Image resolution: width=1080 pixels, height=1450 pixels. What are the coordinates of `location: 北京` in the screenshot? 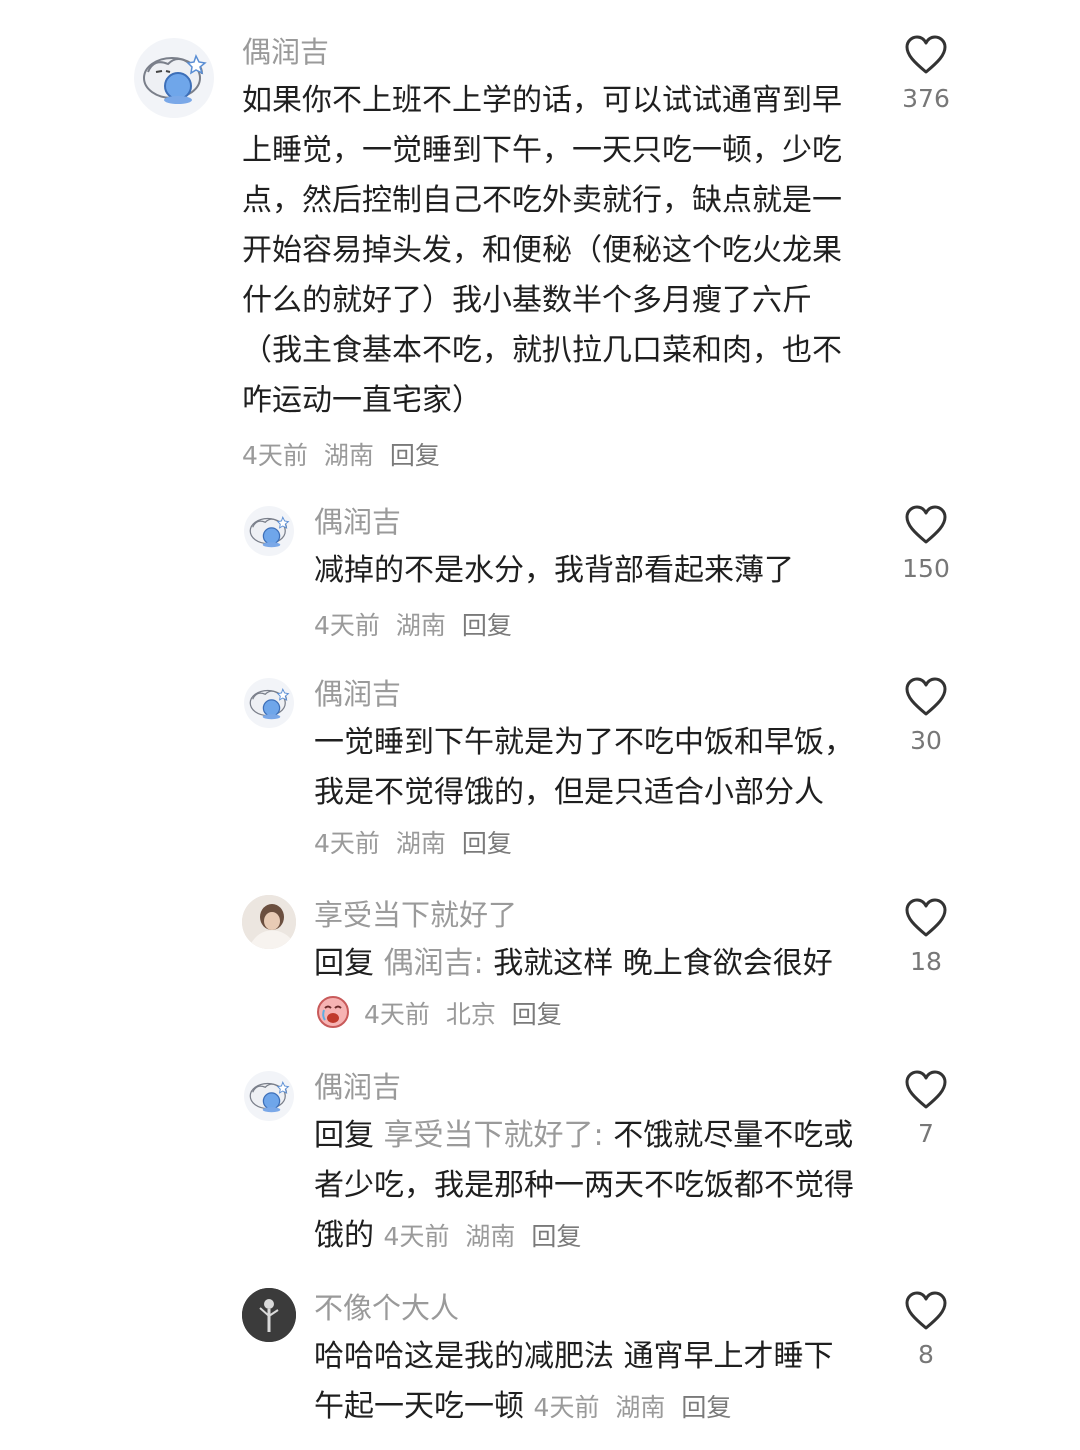 It's located at (470, 1014).